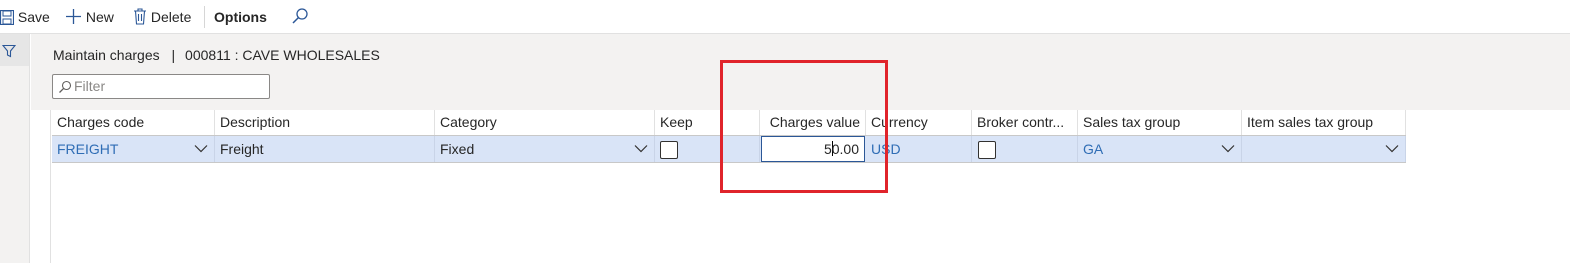 The image size is (1570, 263). What do you see at coordinates (133, 122) in the screenshot?
I see `column-header-charges-code: Charges code` at bounding box center [133, 122].